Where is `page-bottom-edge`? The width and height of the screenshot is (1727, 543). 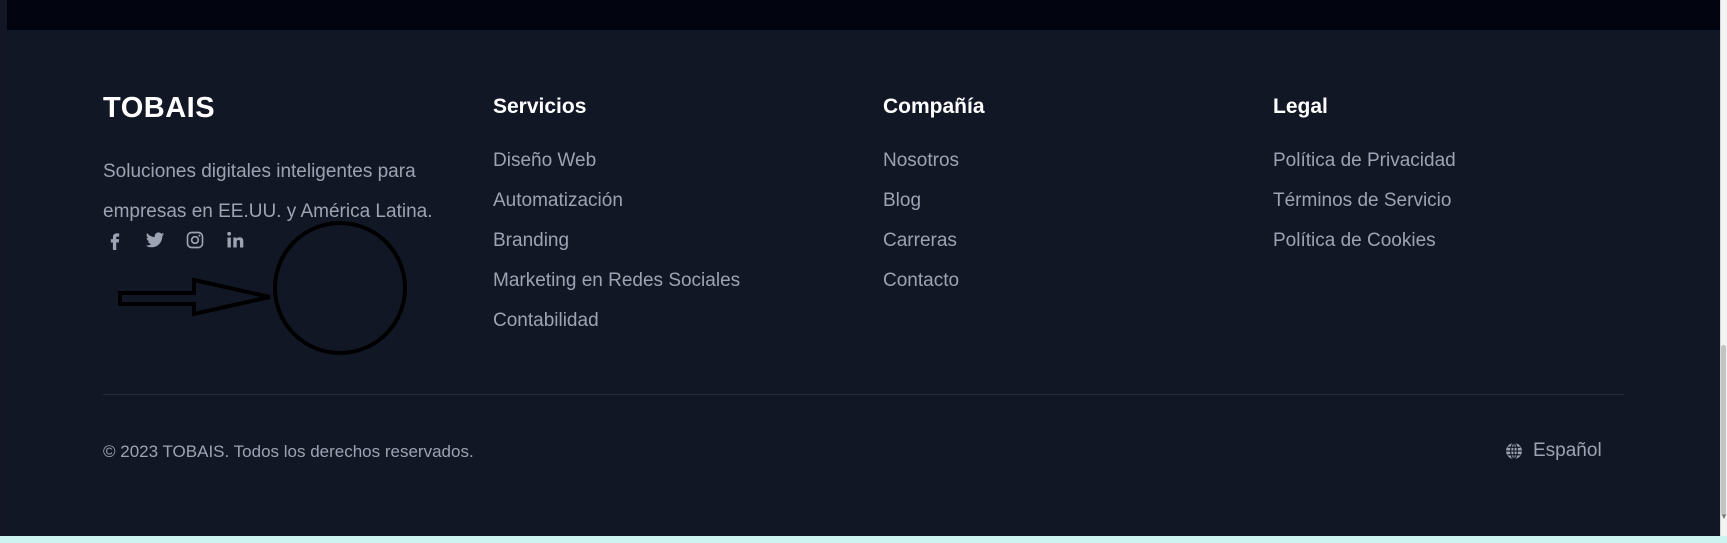
page-bottom-edge is located at coordinates (863, 539).